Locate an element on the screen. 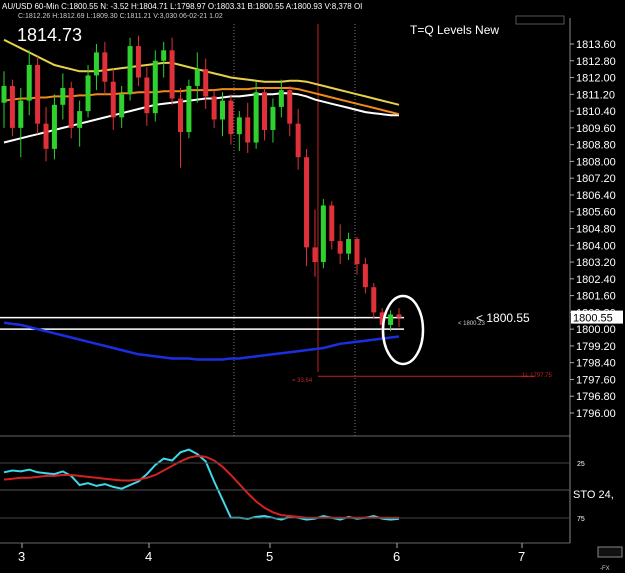 This screenshot has width=625, height=573. stoch-tick-75: 75 is located at coordinates (581, 519).